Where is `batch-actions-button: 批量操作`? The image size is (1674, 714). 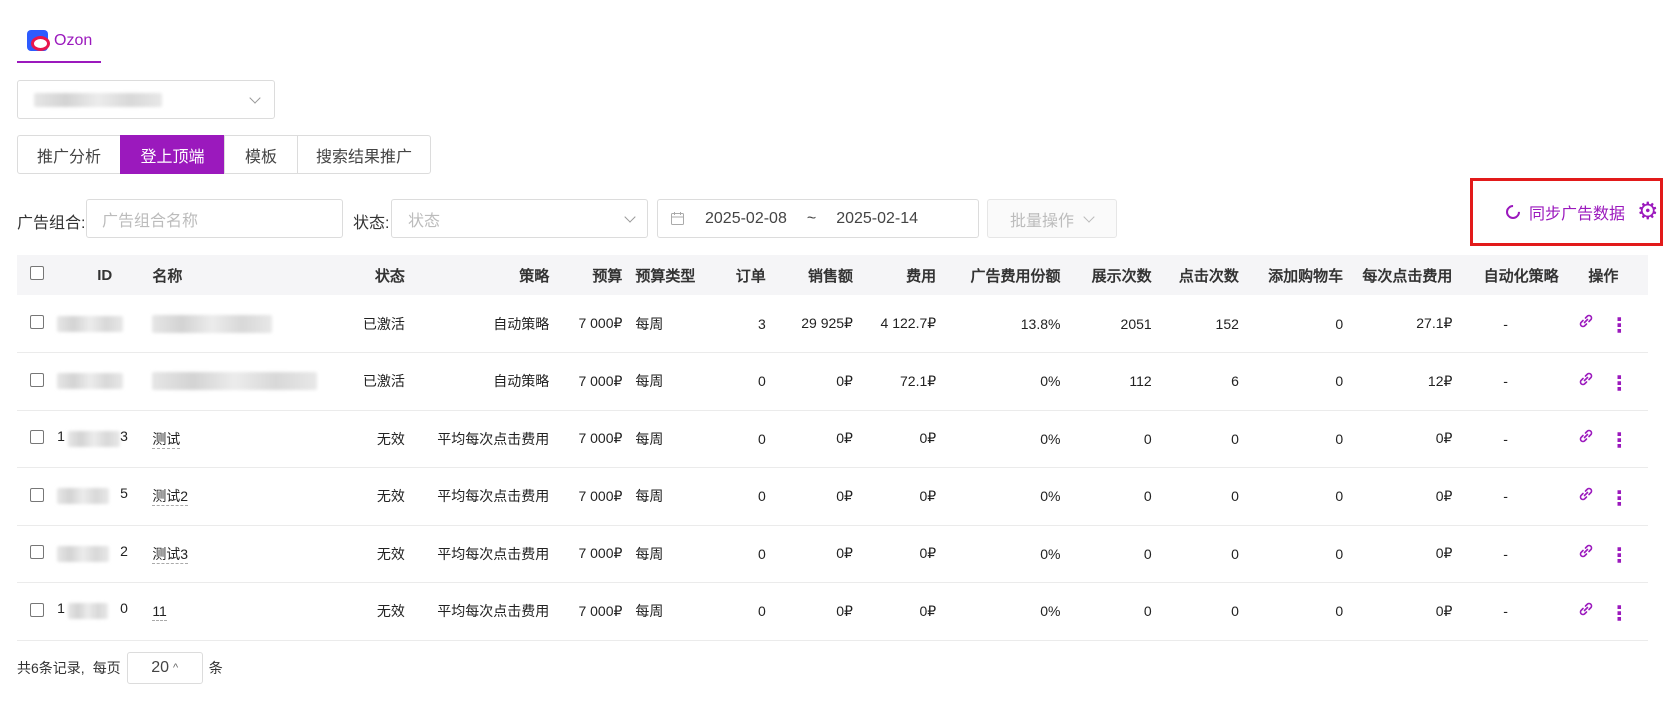
batch-actions-button: 批量操作 is located at coordinates (1052, 218).